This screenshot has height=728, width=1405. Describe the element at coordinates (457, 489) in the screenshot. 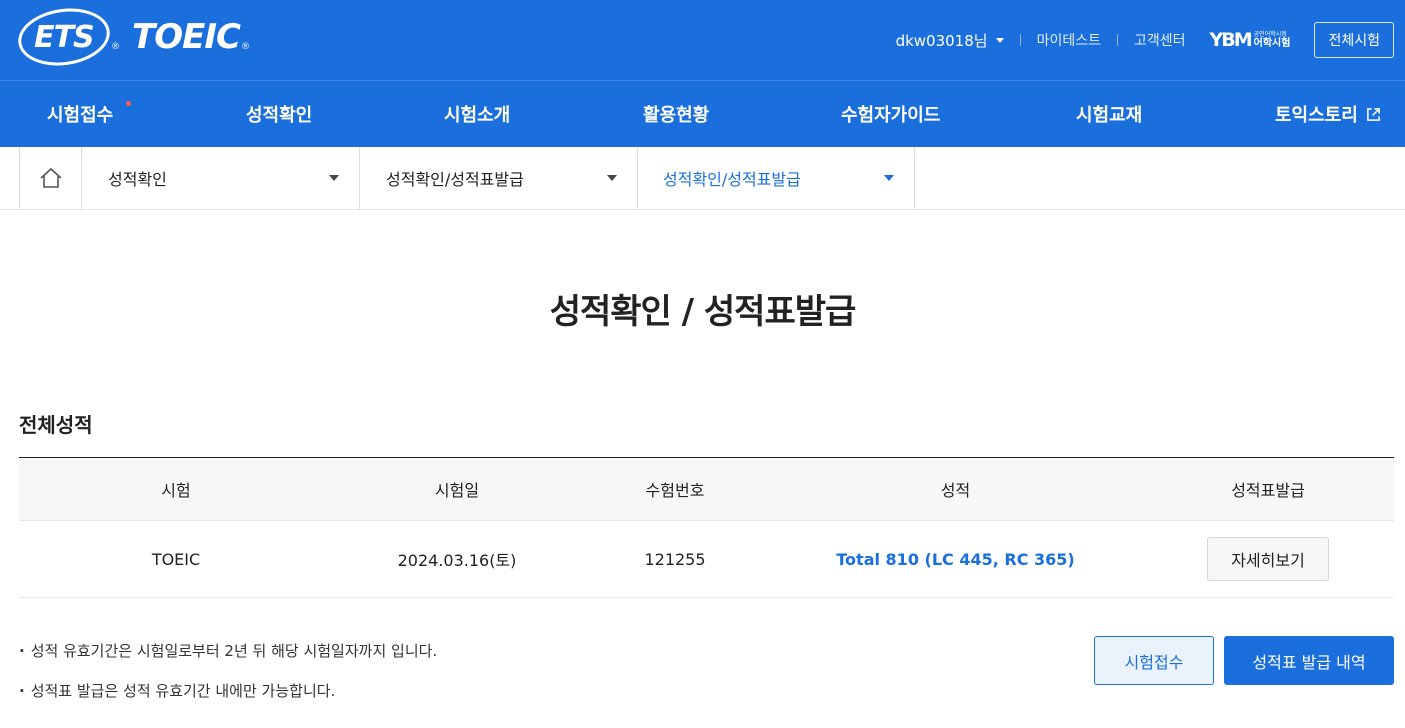

I see `column-header: 시험일` at that location.